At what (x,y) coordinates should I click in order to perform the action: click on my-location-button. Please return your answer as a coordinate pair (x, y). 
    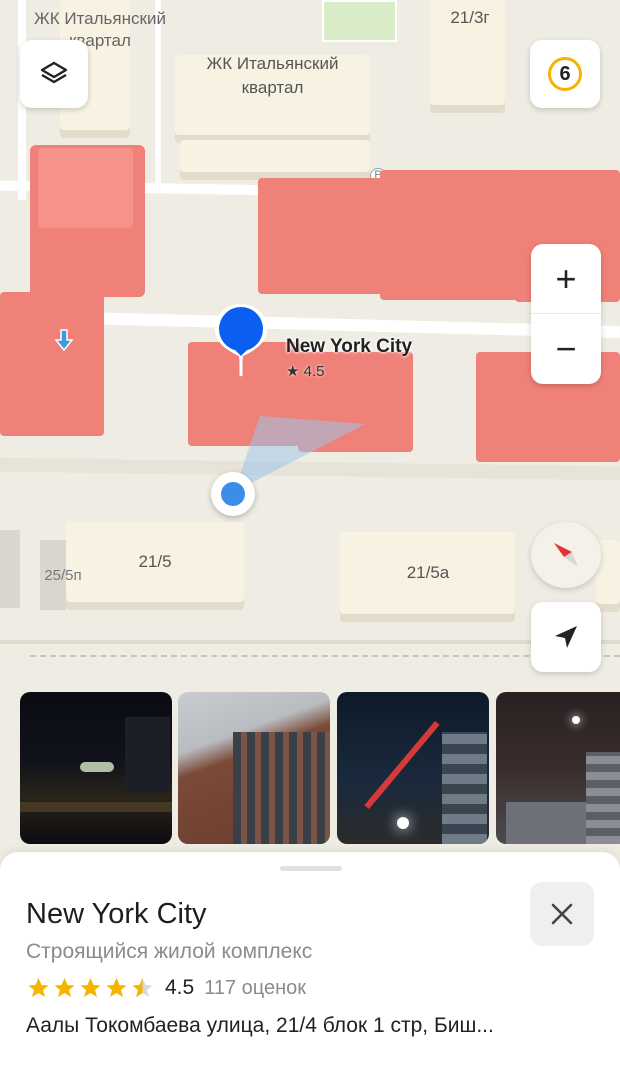
    Looking at the image, I should click on (566, 637).